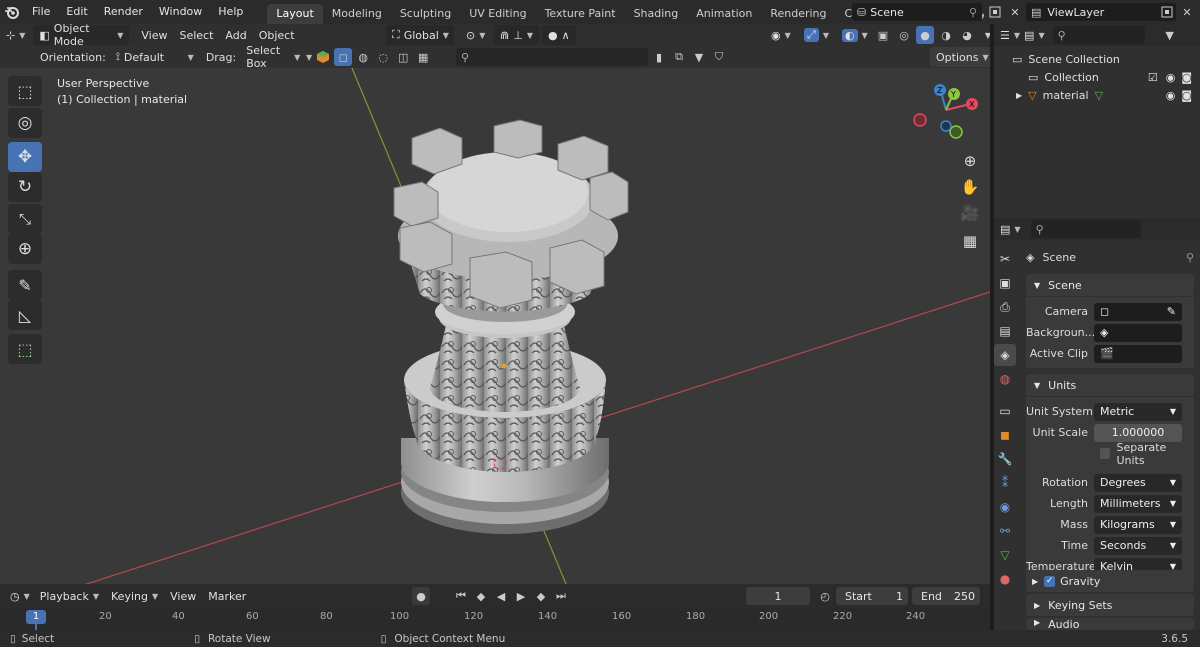 The width and height of the screenshot is (1200, 647). Describe the element at coordinates (1005, 307) in the screenshot. I see `output-tab-icon: ⎙` at that location.